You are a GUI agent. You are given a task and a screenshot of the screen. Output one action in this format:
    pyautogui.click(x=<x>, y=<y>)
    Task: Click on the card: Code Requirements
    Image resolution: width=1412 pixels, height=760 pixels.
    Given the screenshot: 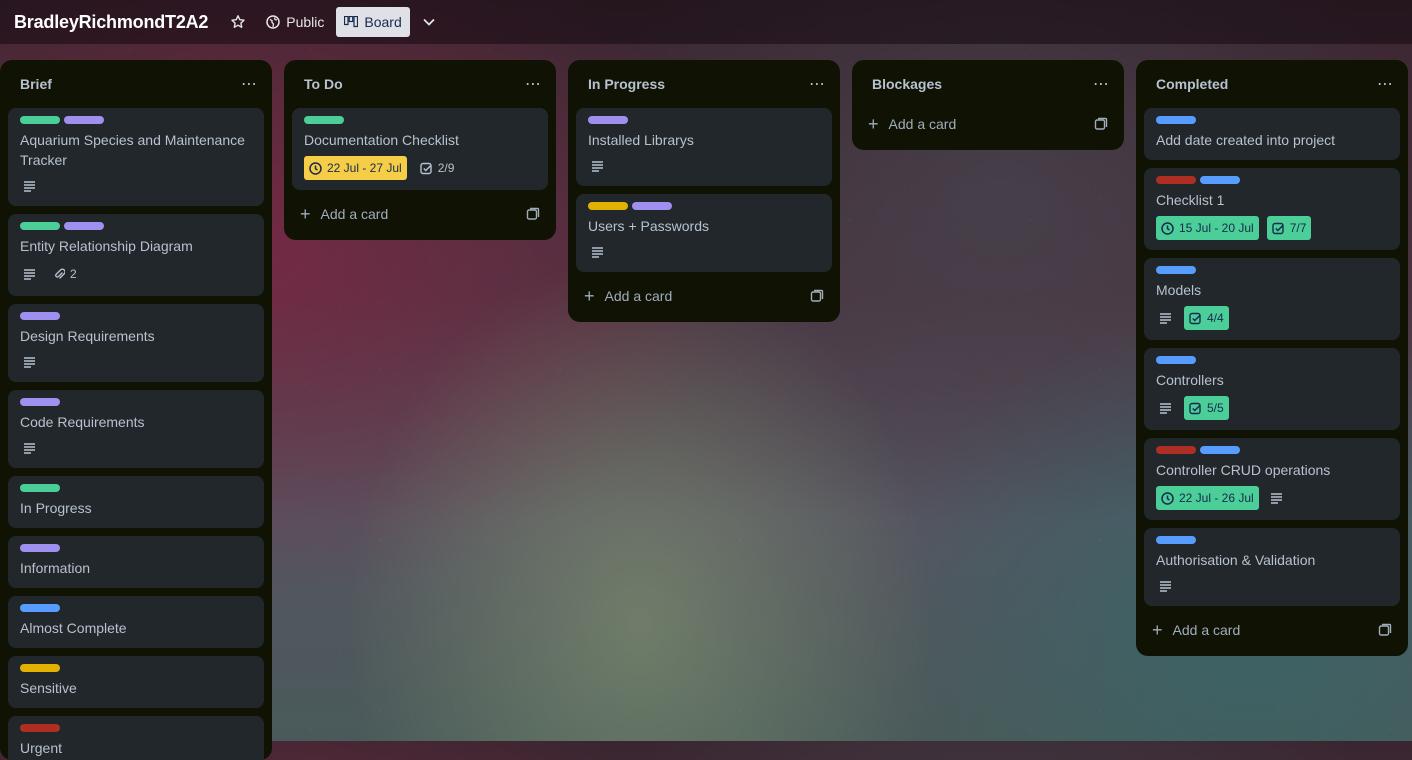 What is the action you would take?
    pyautogui.click(x=136, y=429)
    